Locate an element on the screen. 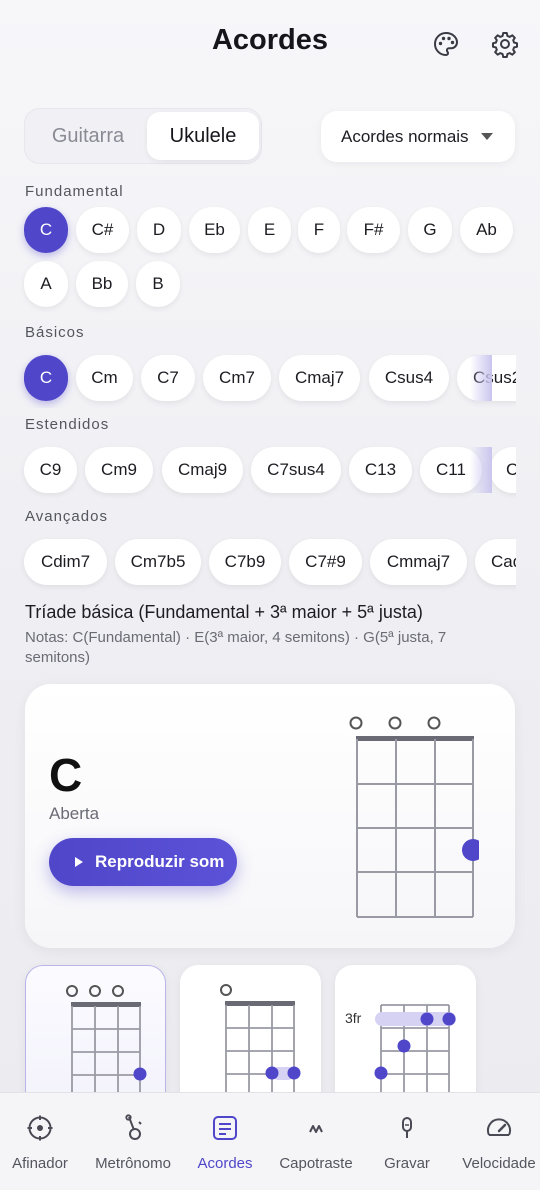 The height and width of the screenshot is (1190, 540). microphone-icon is located at coordinates (407, 1128).